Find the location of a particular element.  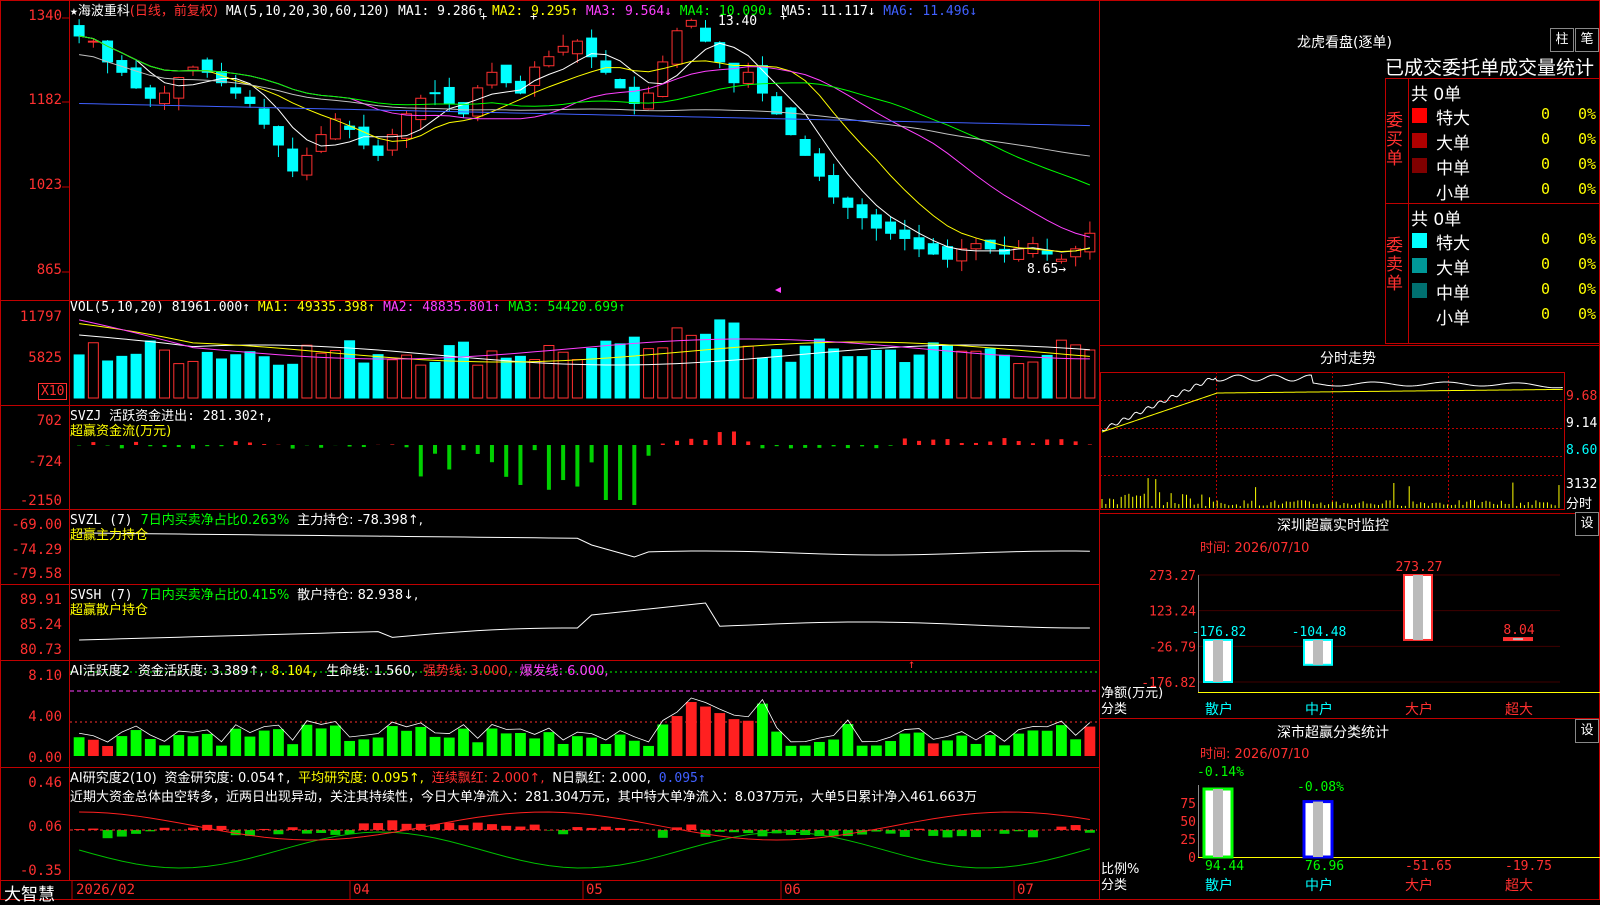

vol-ma1: MA1: 49335.398↑ is located at coordinates (316, 307).